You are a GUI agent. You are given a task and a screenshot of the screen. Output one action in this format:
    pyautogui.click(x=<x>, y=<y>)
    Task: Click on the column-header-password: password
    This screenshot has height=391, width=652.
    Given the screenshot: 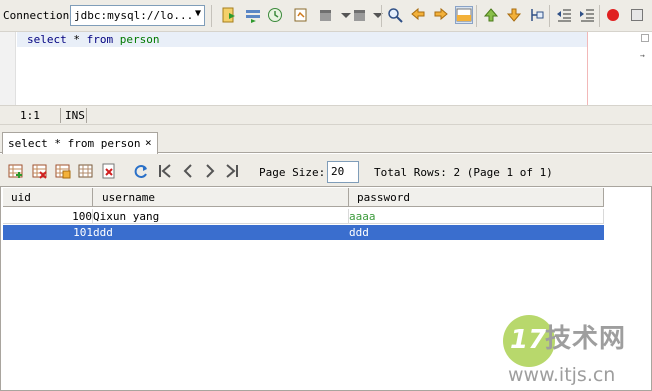 What is the action you would take?
    pyautogui.click(x=476, y=197)
    